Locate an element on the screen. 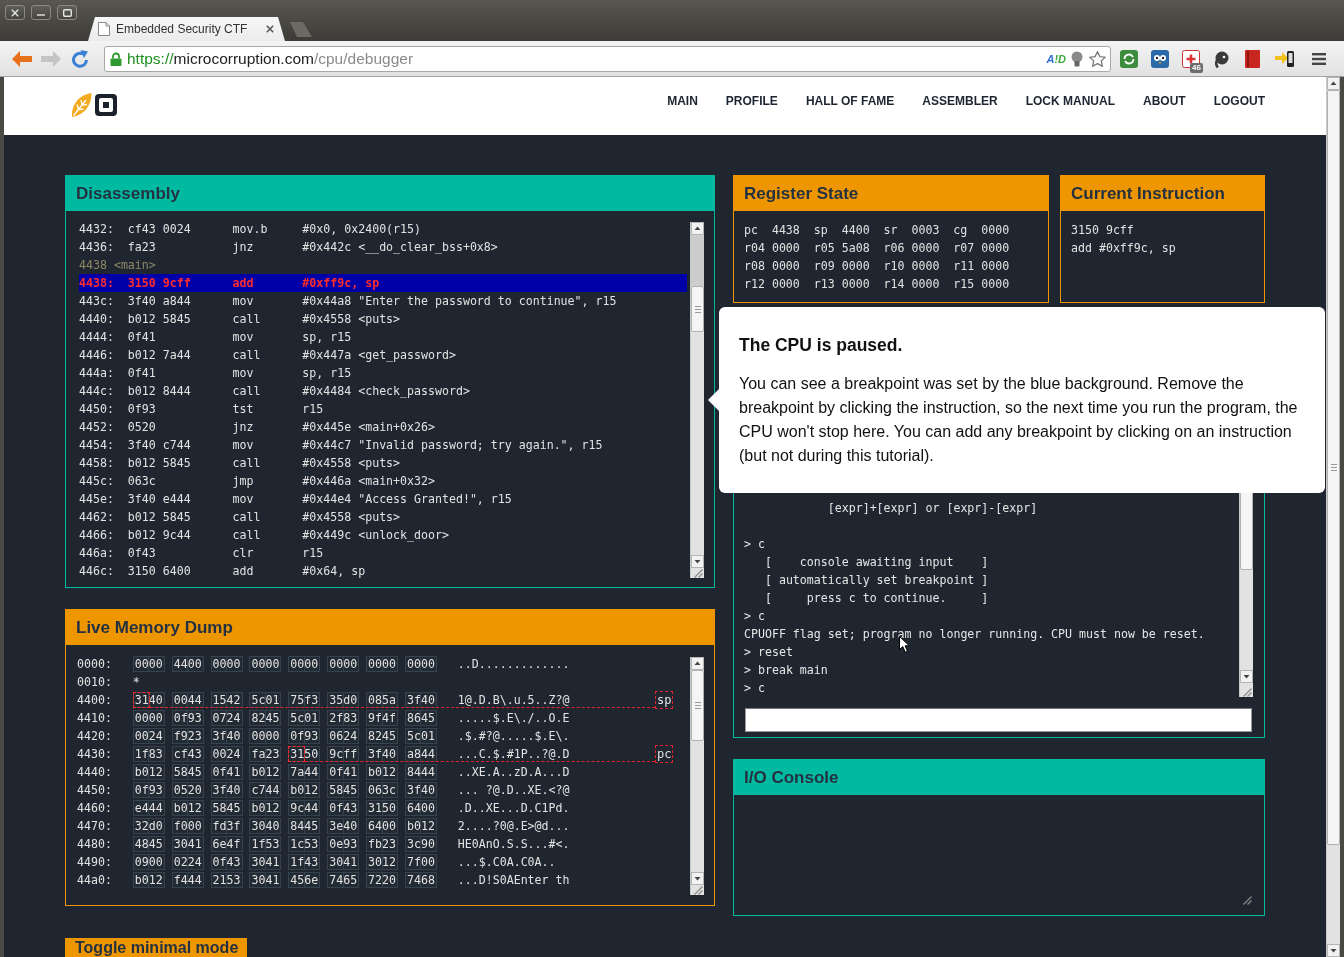 The image size is (1344, 957). panel-header: Live Memory Dump is located at coordinates (390, 627).